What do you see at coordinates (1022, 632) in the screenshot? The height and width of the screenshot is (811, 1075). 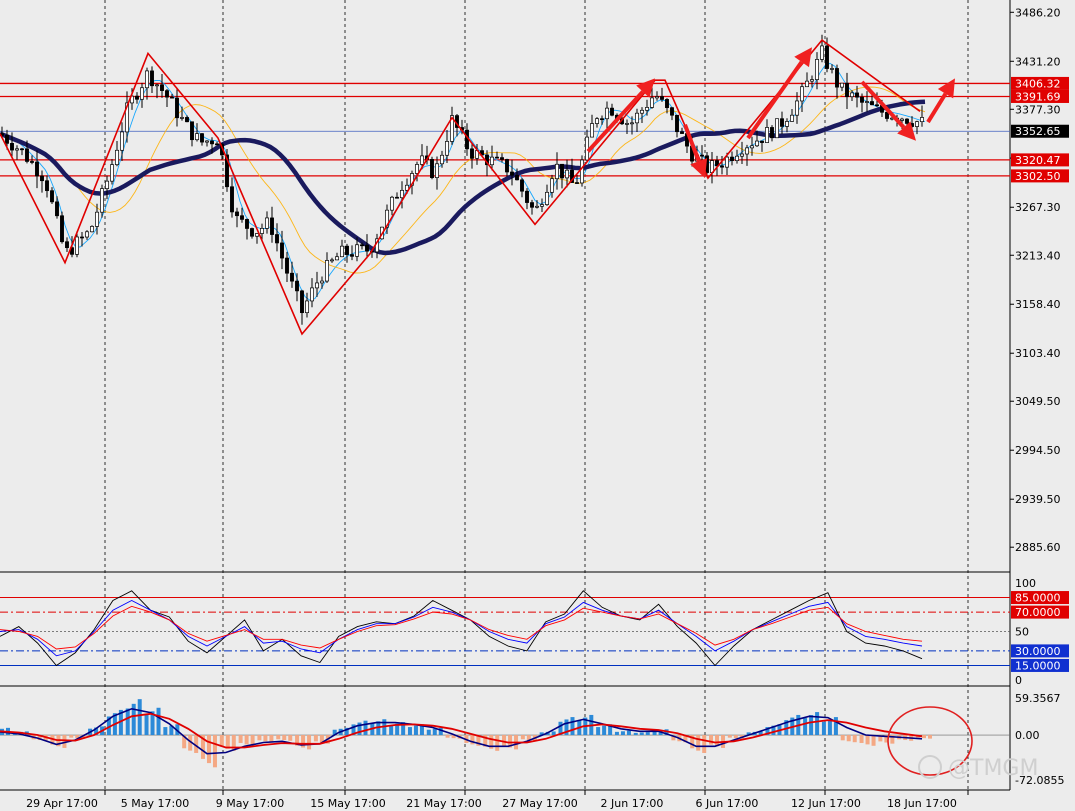 I see `stoch-tick-label: 50` at bounding box center [1022, 632].